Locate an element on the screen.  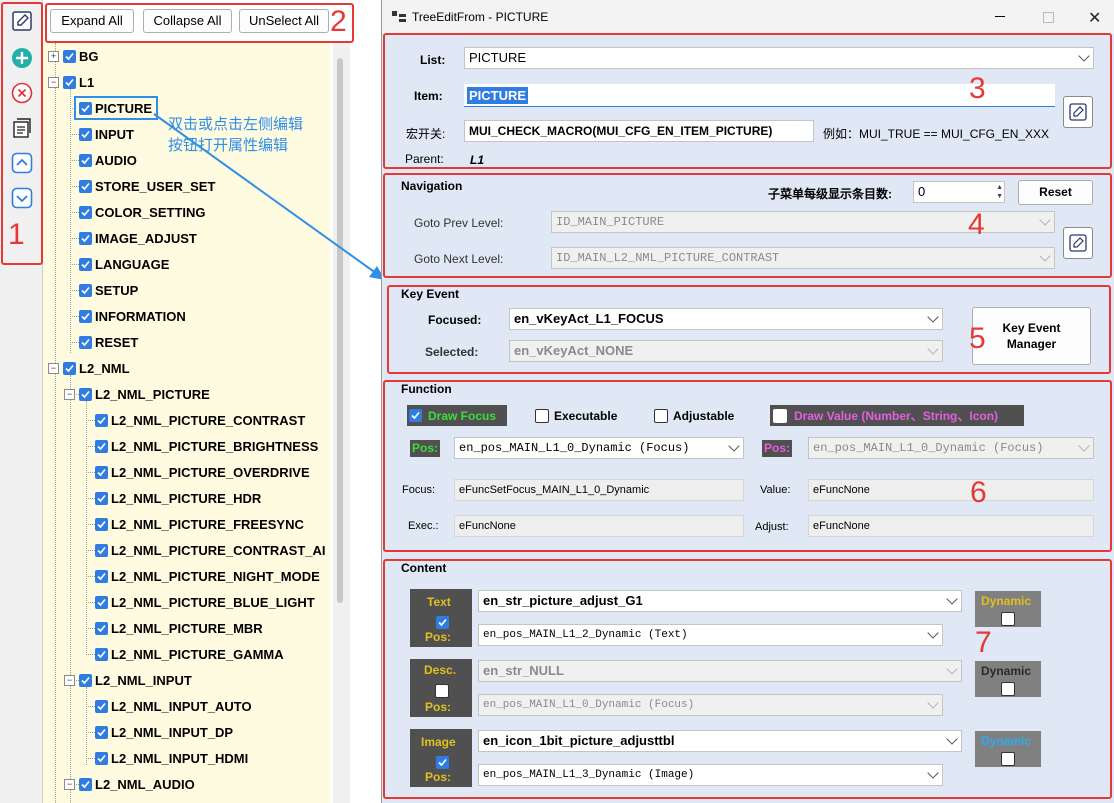
tree-node: AUDIO is located at coordinates (108, 160).